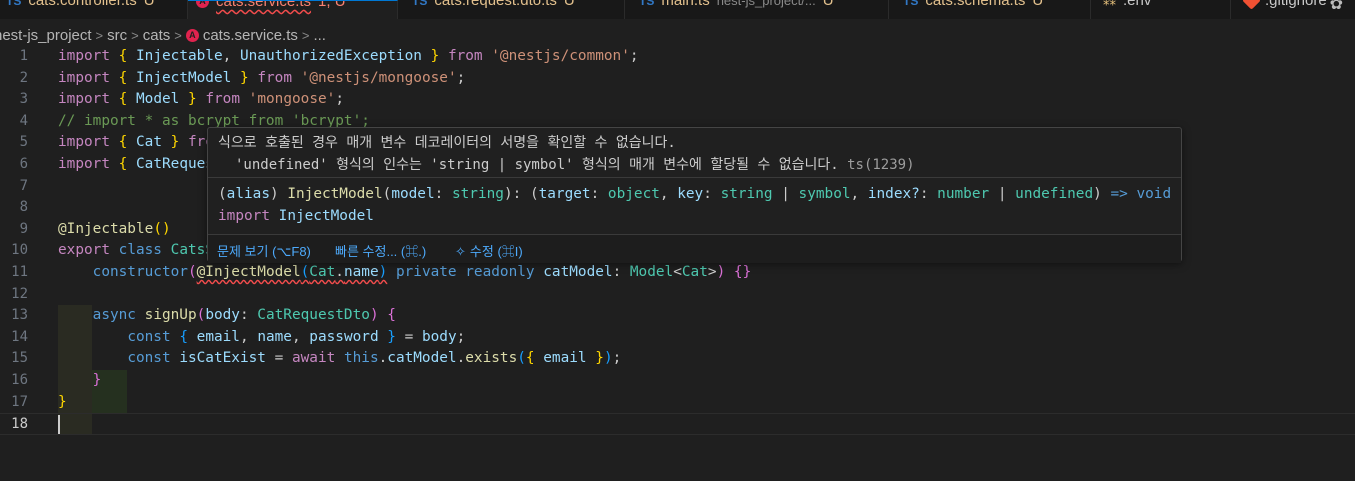  Describe the element at coordinates (296, 216) in the screenshot. I see `hover-import-info: import InjectModel` at that location.